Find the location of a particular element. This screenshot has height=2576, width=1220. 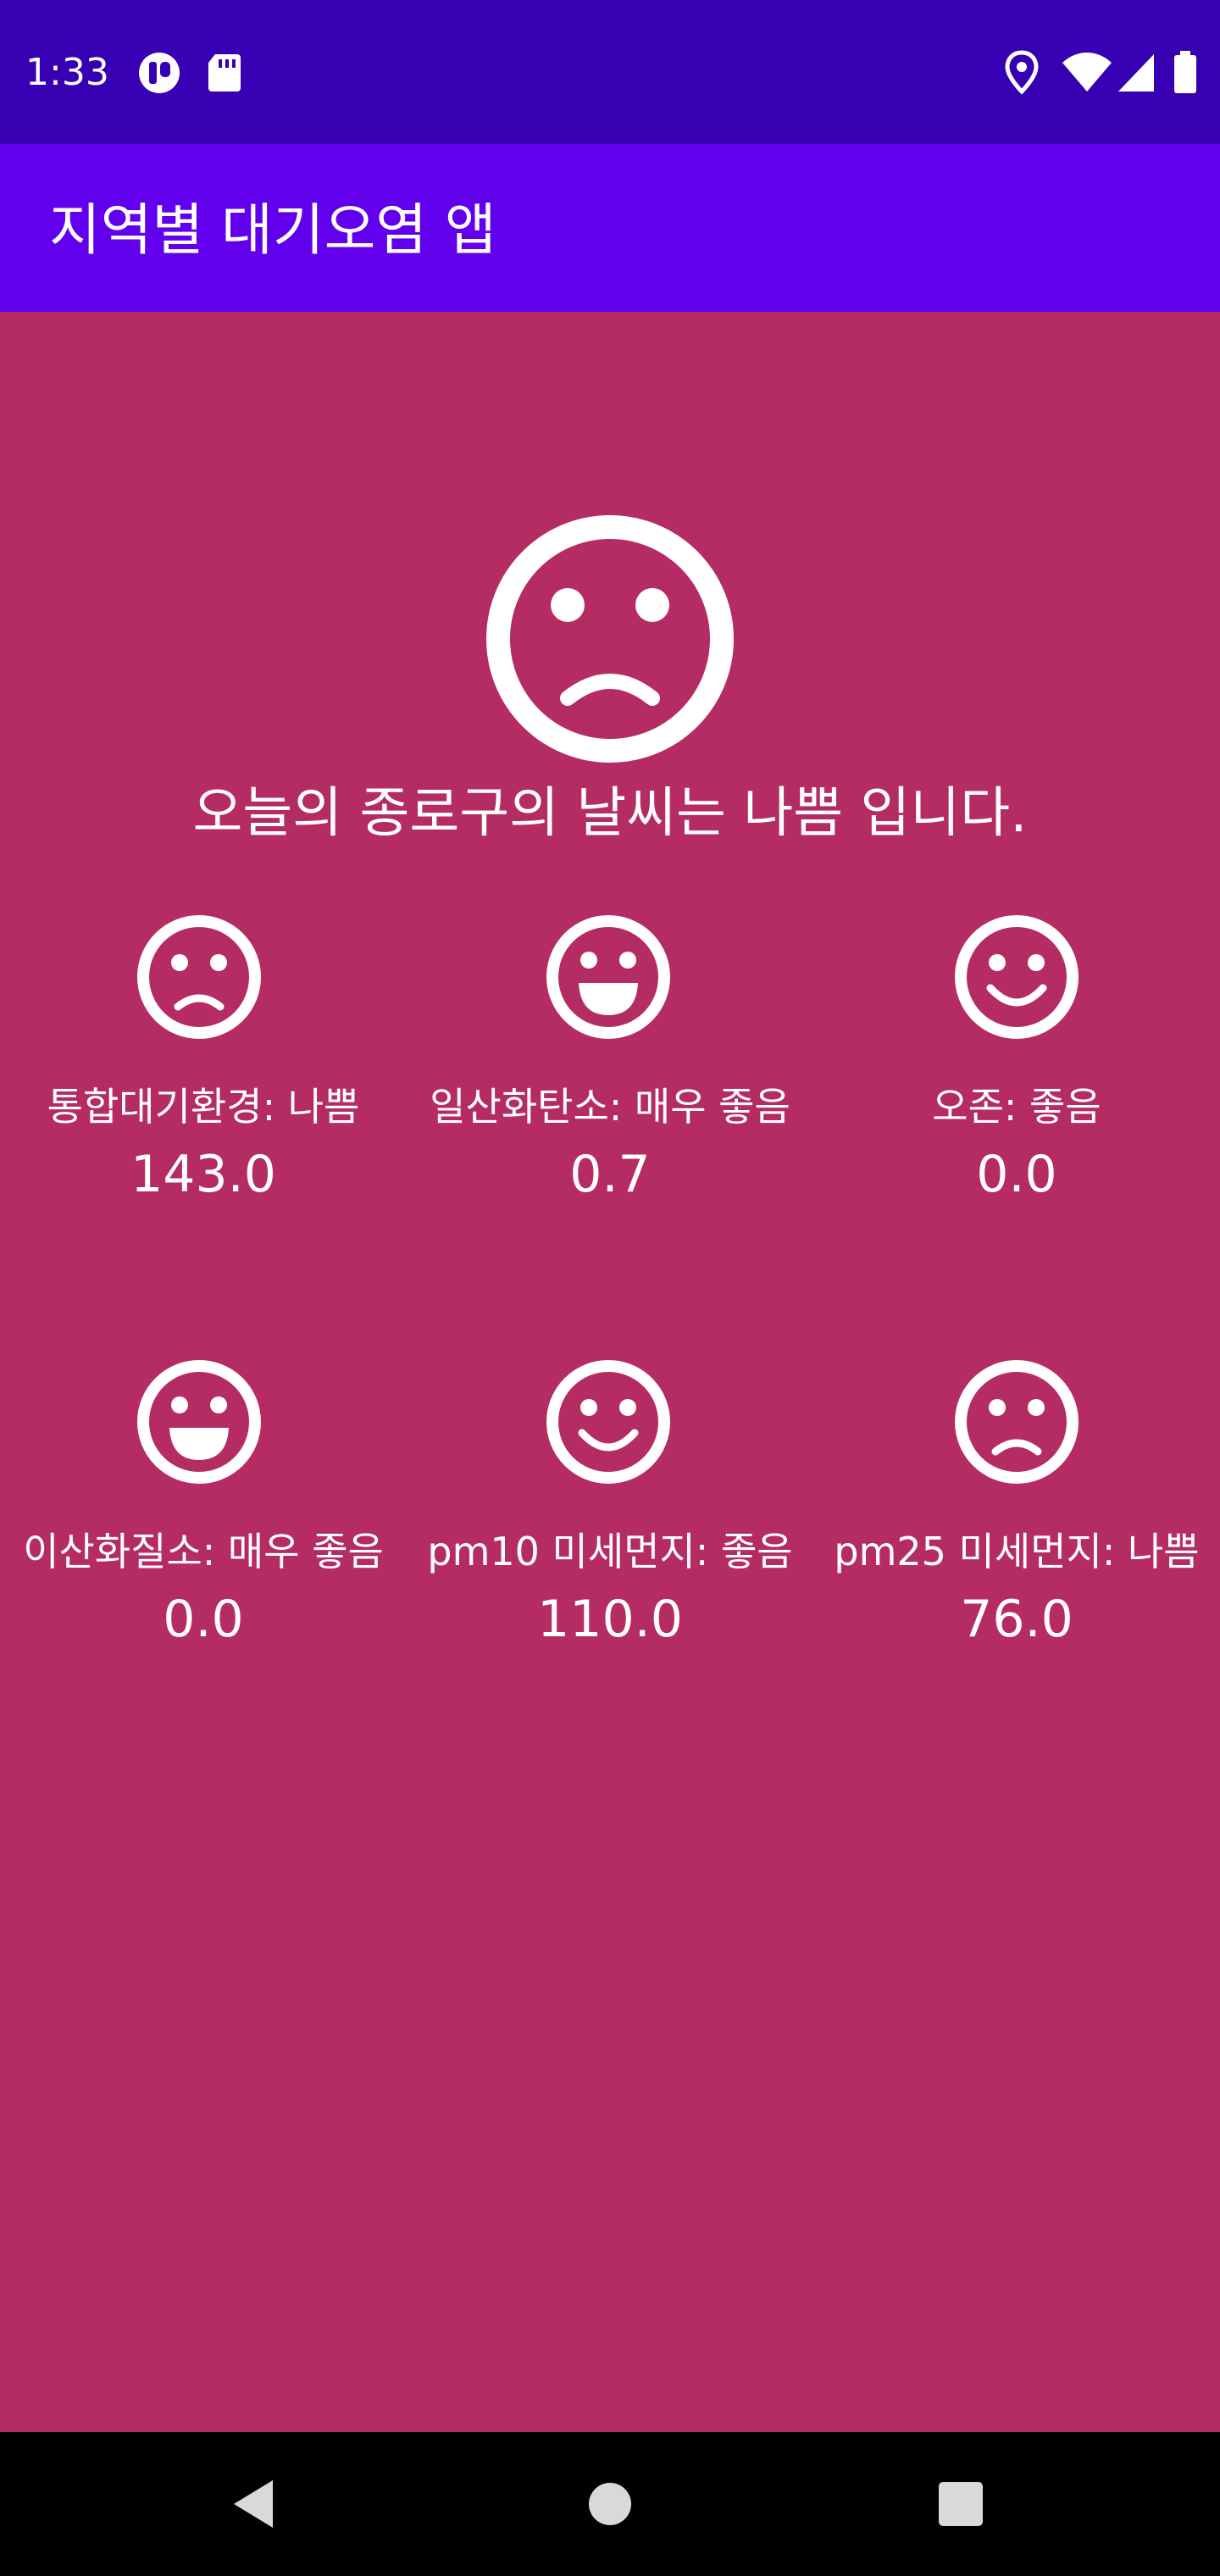

pollutant-item-cai: 통합대기환경: 나쁨 143.0 is located at coordinates (203, 1135).